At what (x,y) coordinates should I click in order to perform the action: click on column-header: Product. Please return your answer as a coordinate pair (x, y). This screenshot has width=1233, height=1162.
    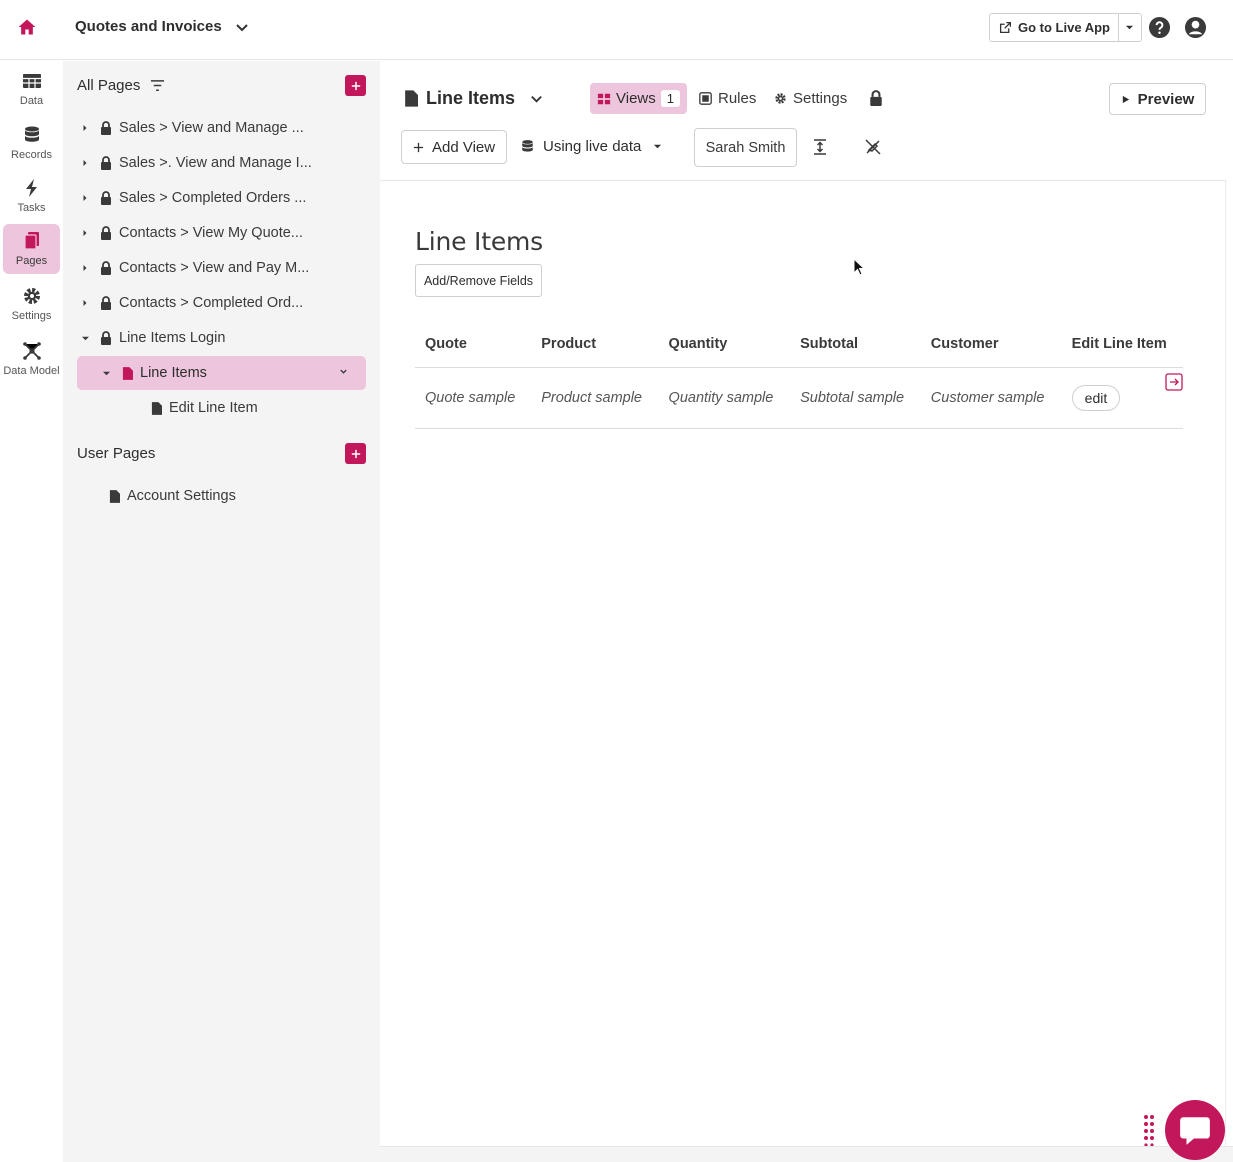
    Looking at the image, I should click on (595, 347).